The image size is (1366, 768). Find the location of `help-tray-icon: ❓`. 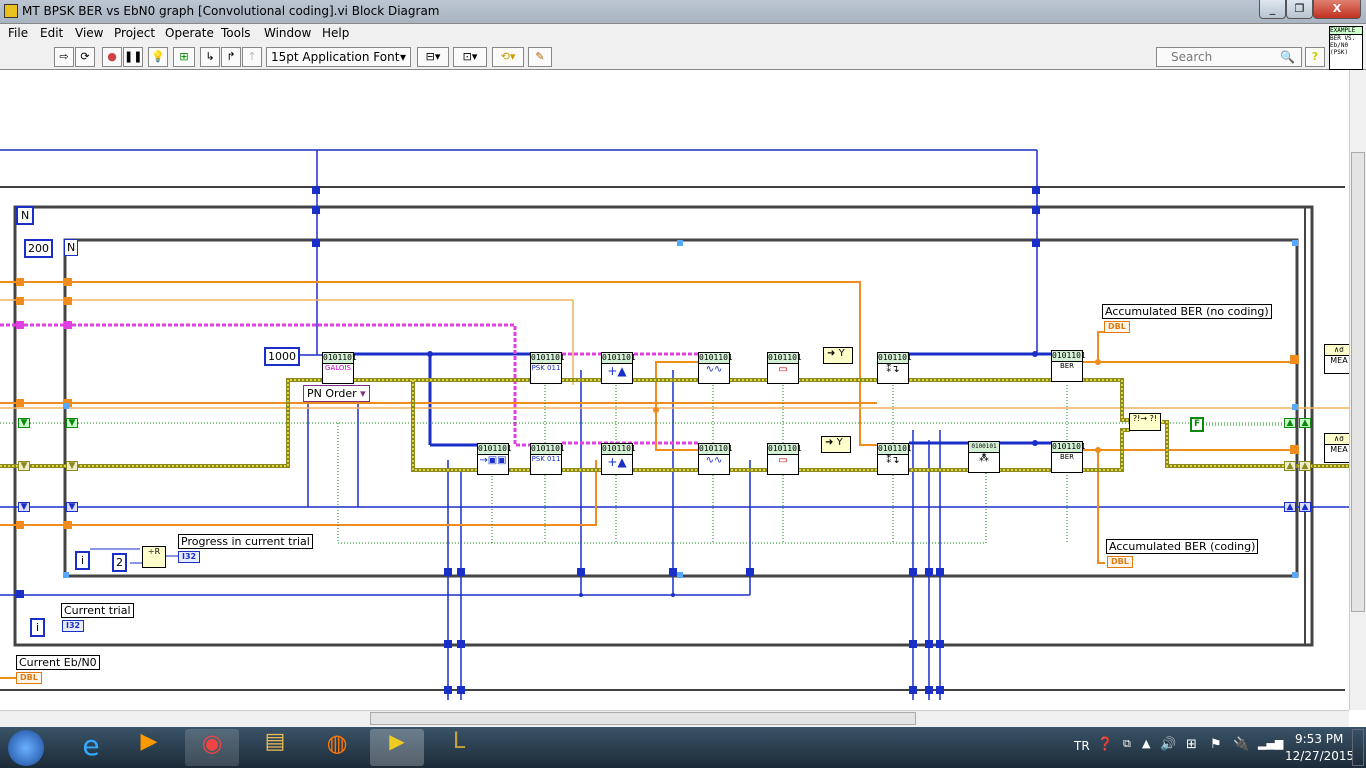

help-tray-icon: ❓ is located at coordinates (1105, 744).